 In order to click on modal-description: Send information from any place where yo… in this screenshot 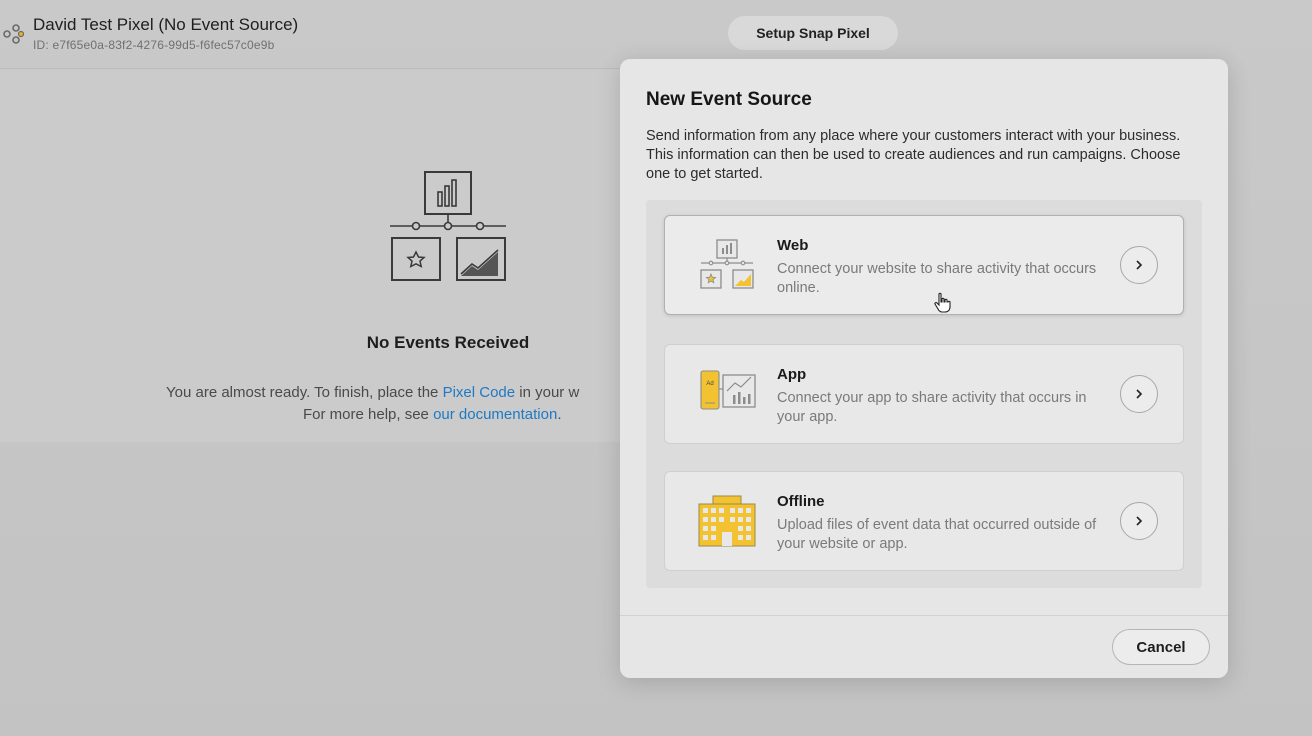, I will do `click(913, 155)`.